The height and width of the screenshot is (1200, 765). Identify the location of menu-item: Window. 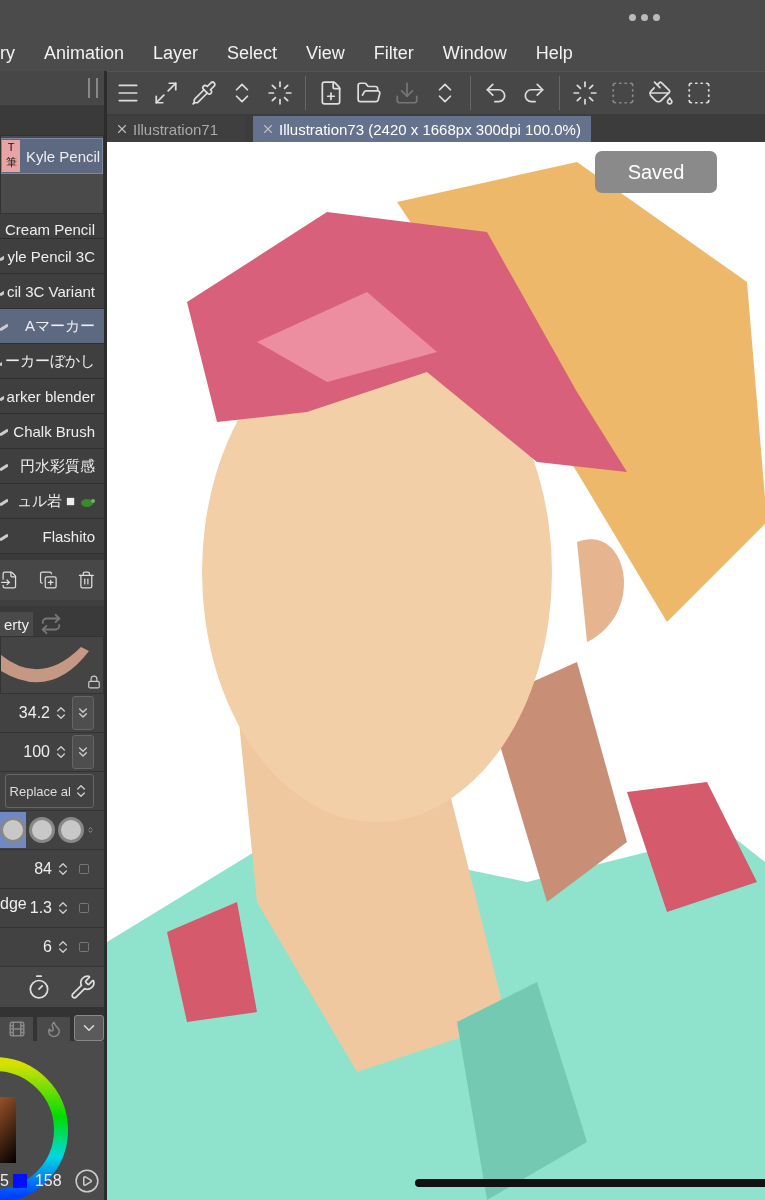
(474, 53).